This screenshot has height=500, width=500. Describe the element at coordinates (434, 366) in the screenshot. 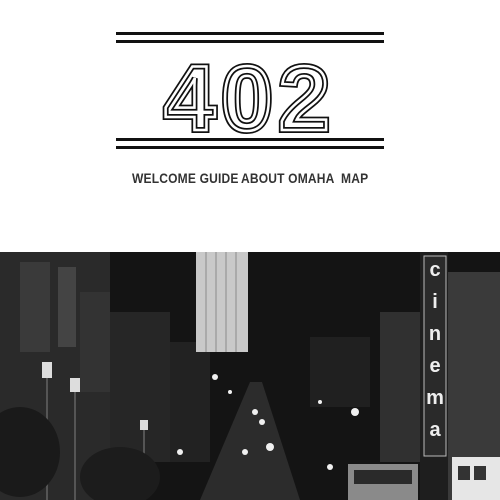

I see `sign-letter-e: e` at that location.